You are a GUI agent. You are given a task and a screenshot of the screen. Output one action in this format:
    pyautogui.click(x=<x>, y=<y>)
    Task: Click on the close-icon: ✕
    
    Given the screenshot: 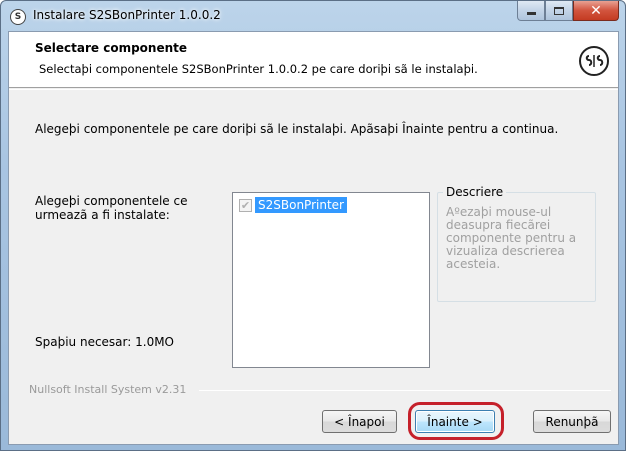 What is the action you would take?
    pyautogui.click(x=596, y=10)
    